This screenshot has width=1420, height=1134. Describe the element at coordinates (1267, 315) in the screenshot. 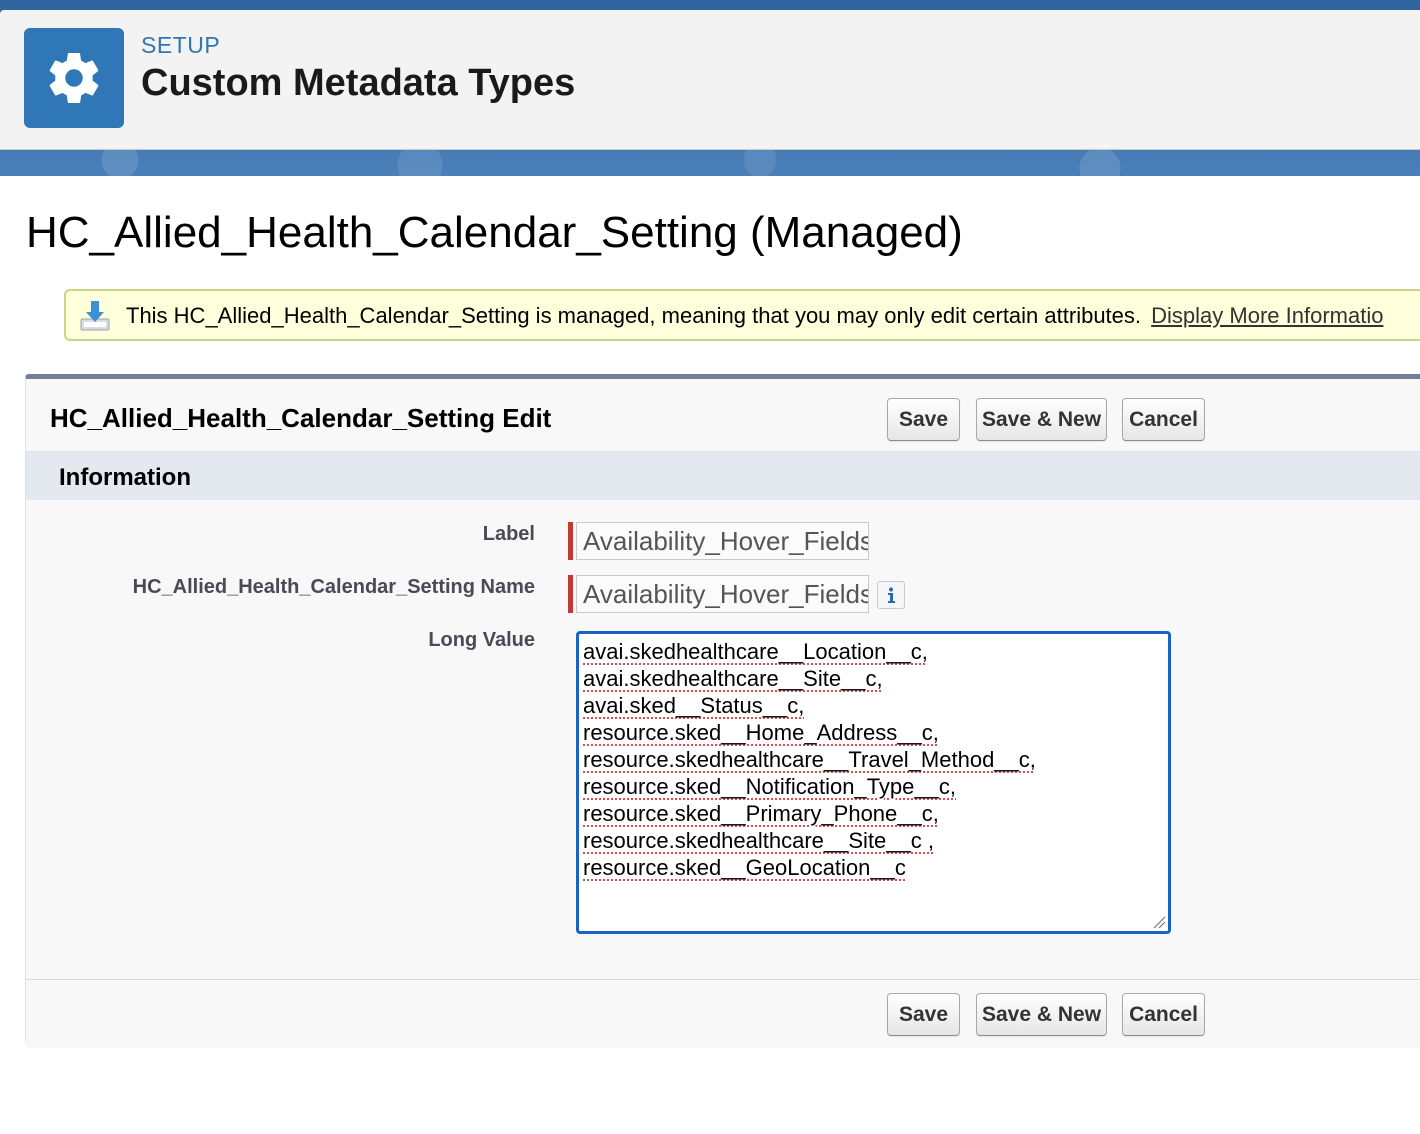

I see `display-more-info-link: Display More Informatio` at that location.